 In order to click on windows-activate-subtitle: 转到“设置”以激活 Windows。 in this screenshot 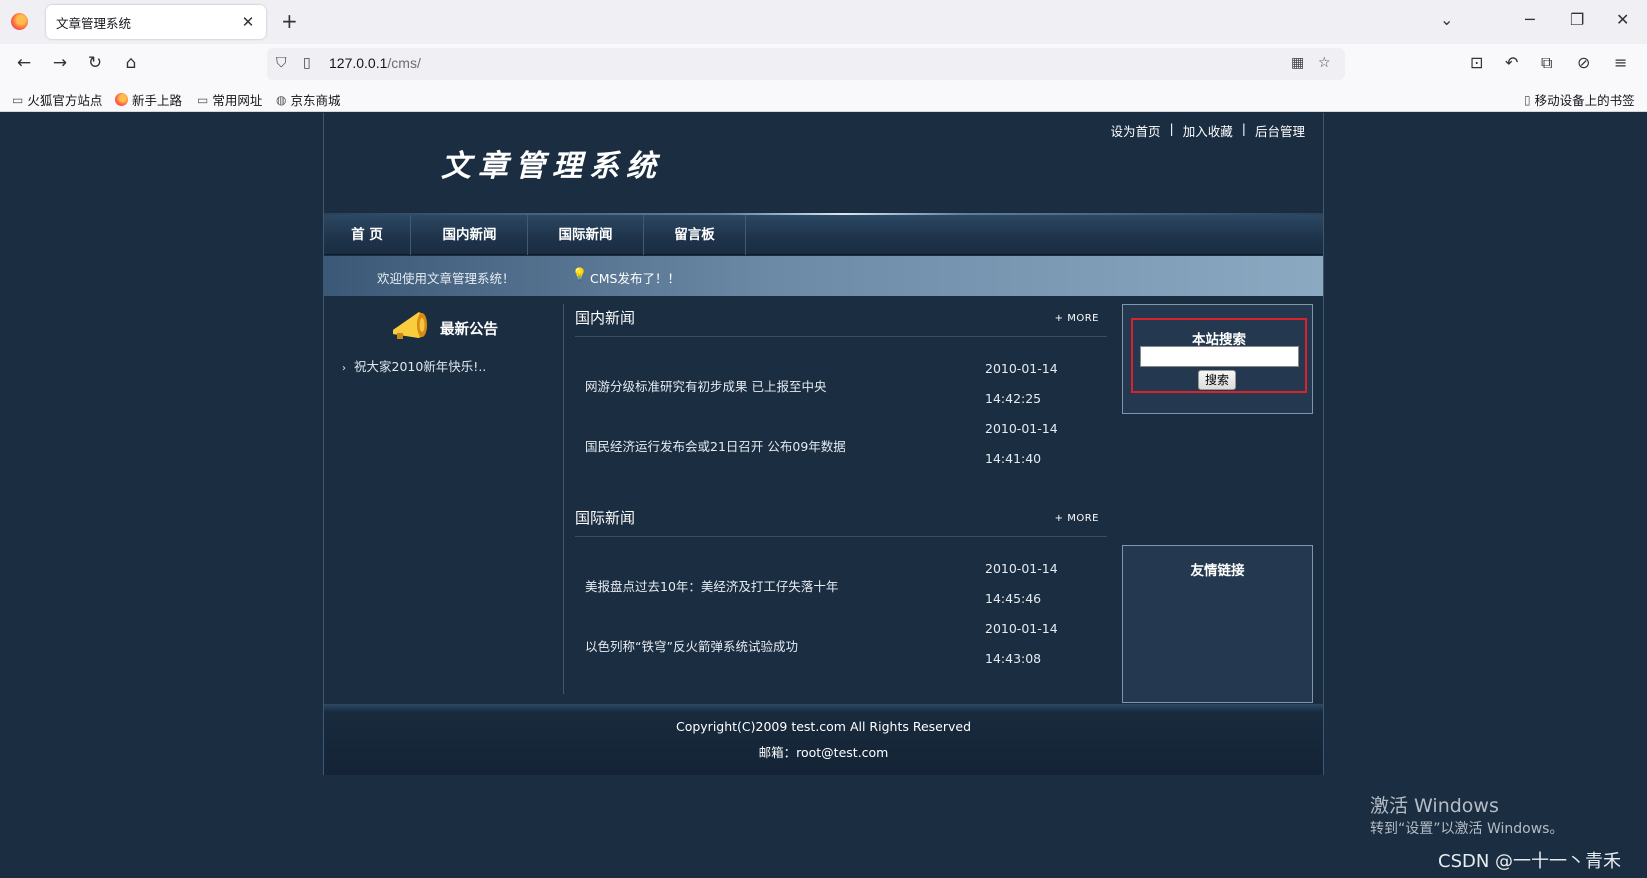, I will do `click(1467, 829)`.